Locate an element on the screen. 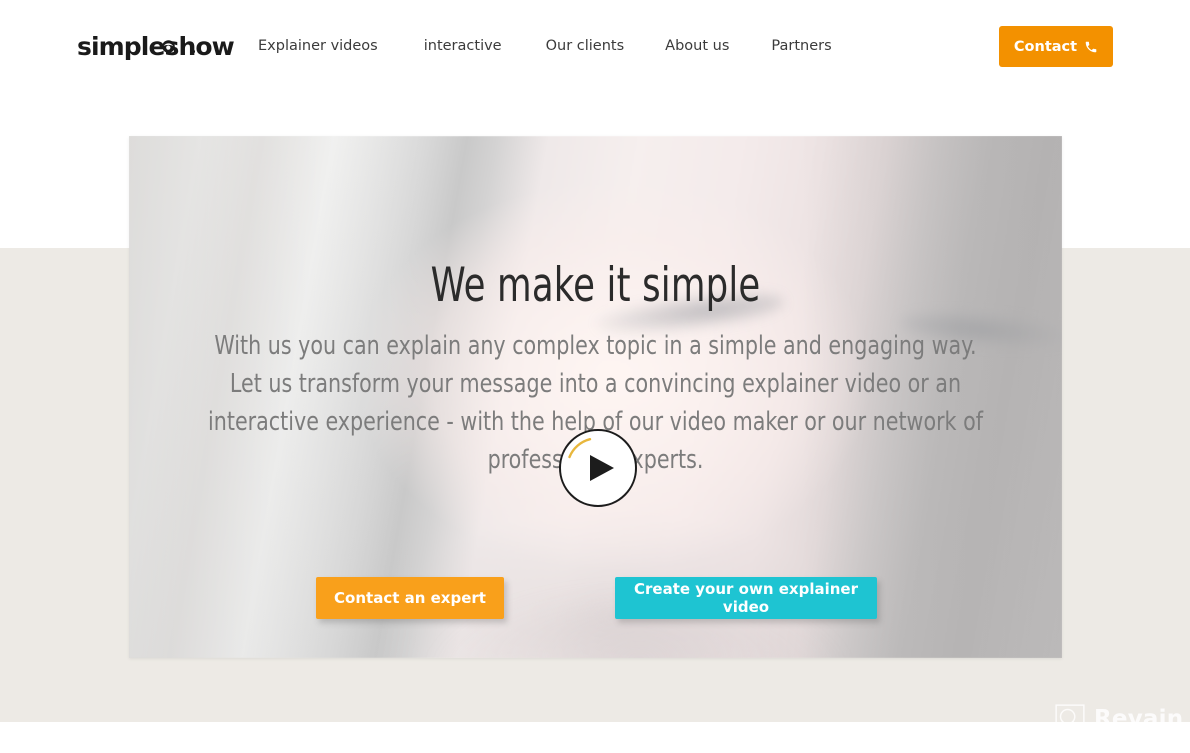  bottom-white-band is located at coordinates (595, 737).